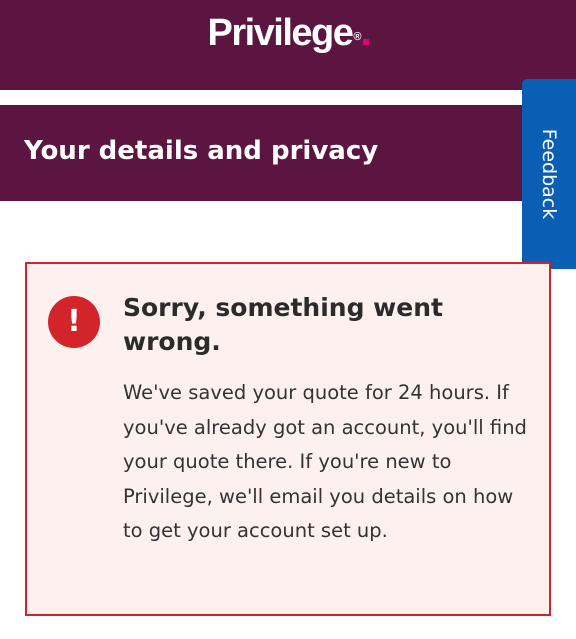 Image resolution: width=576 pixels, height=639 pixels. Describe the element at coordinates (357, 37) in the screenshot. I see `registered-mark: ®` at that location.